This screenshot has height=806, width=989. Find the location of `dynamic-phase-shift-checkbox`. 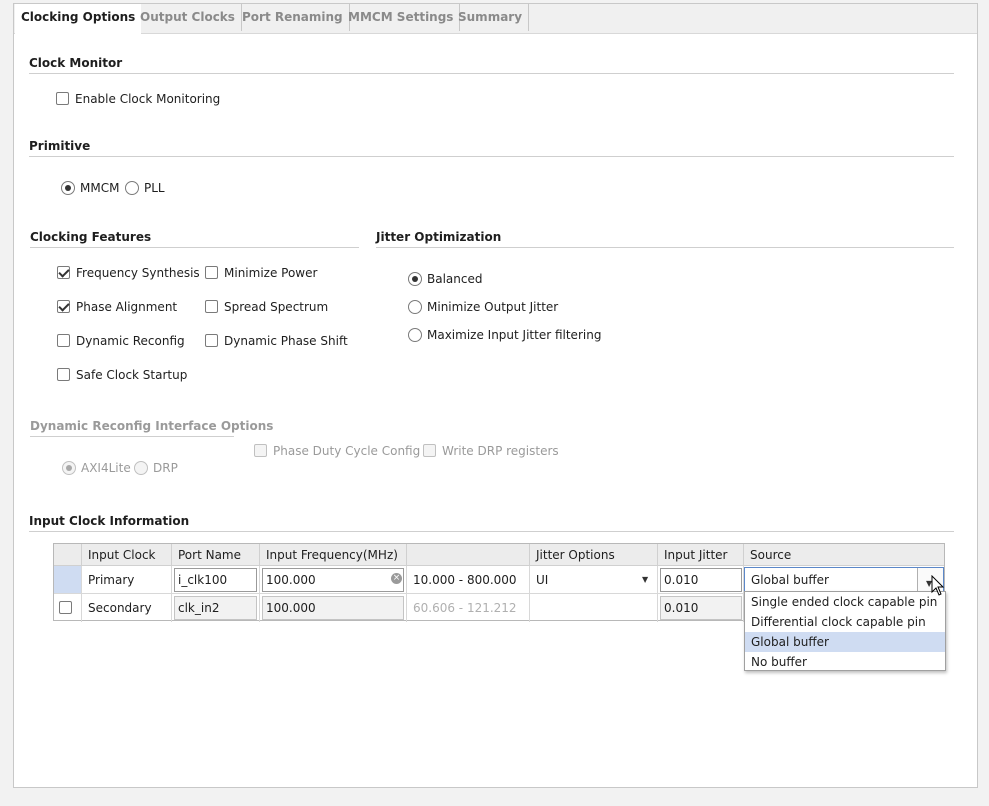

dynamic-phase-shift-checkbox is located at coordinates (211, 340).